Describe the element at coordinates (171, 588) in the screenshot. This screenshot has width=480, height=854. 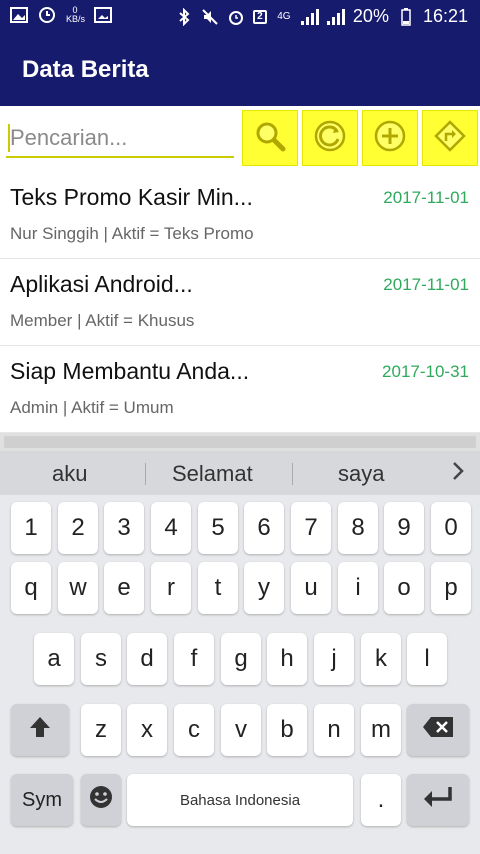
I see `key-r: r` at that location.